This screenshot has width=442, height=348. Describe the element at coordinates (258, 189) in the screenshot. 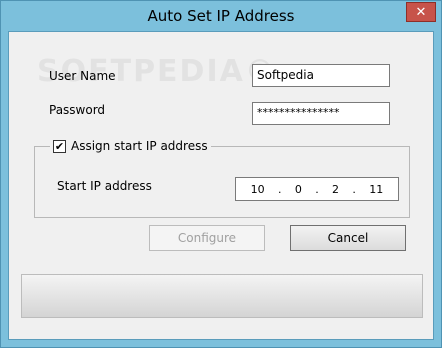

I see `ip-octet-1: 10` at that location.